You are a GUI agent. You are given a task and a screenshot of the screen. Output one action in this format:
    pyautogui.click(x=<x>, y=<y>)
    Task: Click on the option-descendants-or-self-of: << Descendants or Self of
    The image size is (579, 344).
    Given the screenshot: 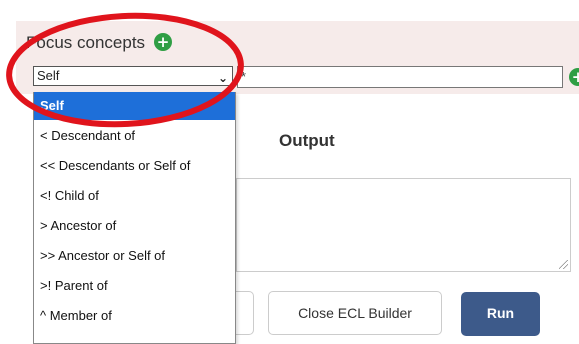 What is the action you would take?
    pyautogui.click(x=134, y=166)
    